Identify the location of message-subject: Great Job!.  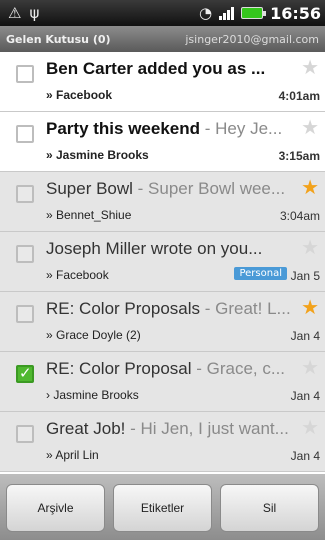
(86, 428).